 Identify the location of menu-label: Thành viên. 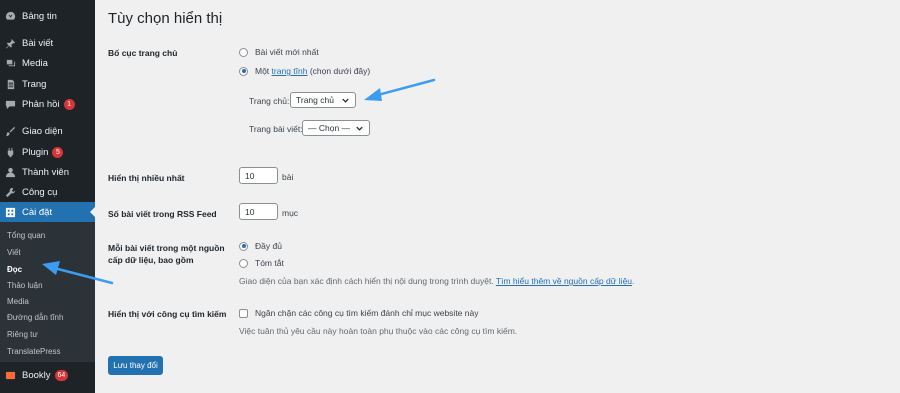
(46, 172).